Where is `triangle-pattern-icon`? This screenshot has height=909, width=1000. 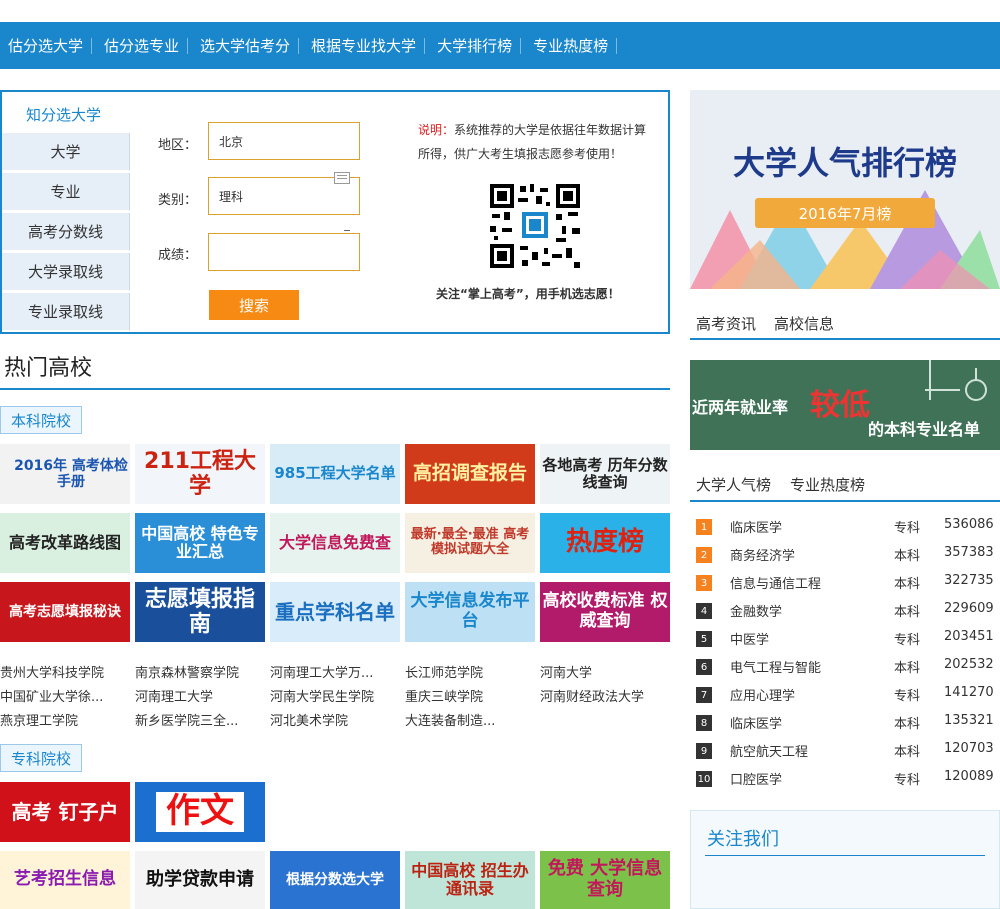 triangle-pattern-icon is located at coordinates (845, 189).